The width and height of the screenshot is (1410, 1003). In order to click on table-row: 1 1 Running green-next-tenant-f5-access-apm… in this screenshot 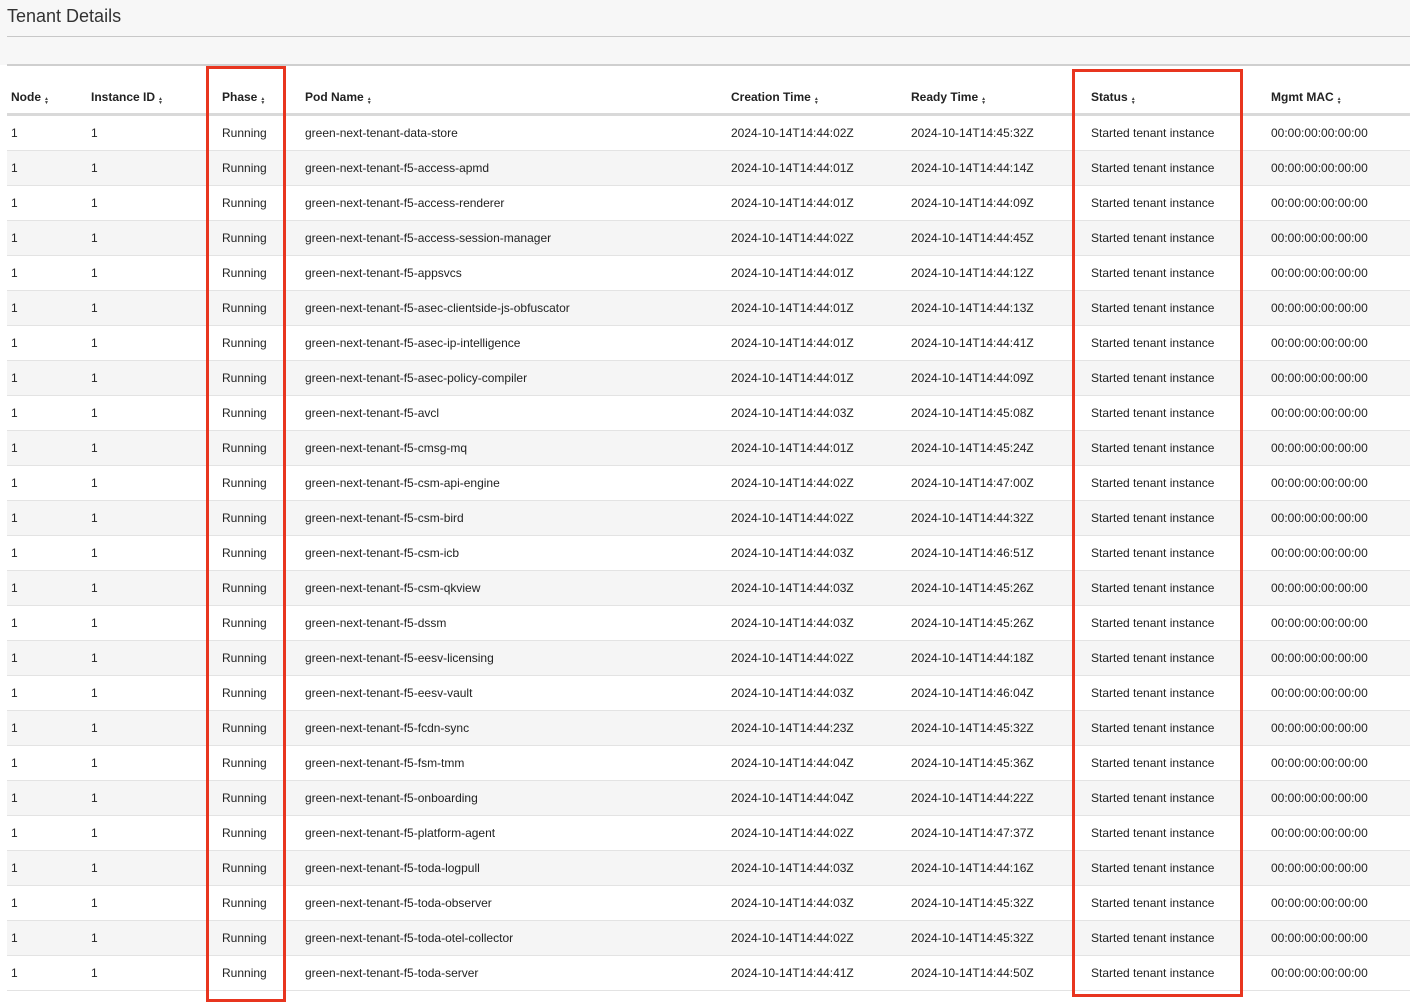, I will do `click(708, 168)`.